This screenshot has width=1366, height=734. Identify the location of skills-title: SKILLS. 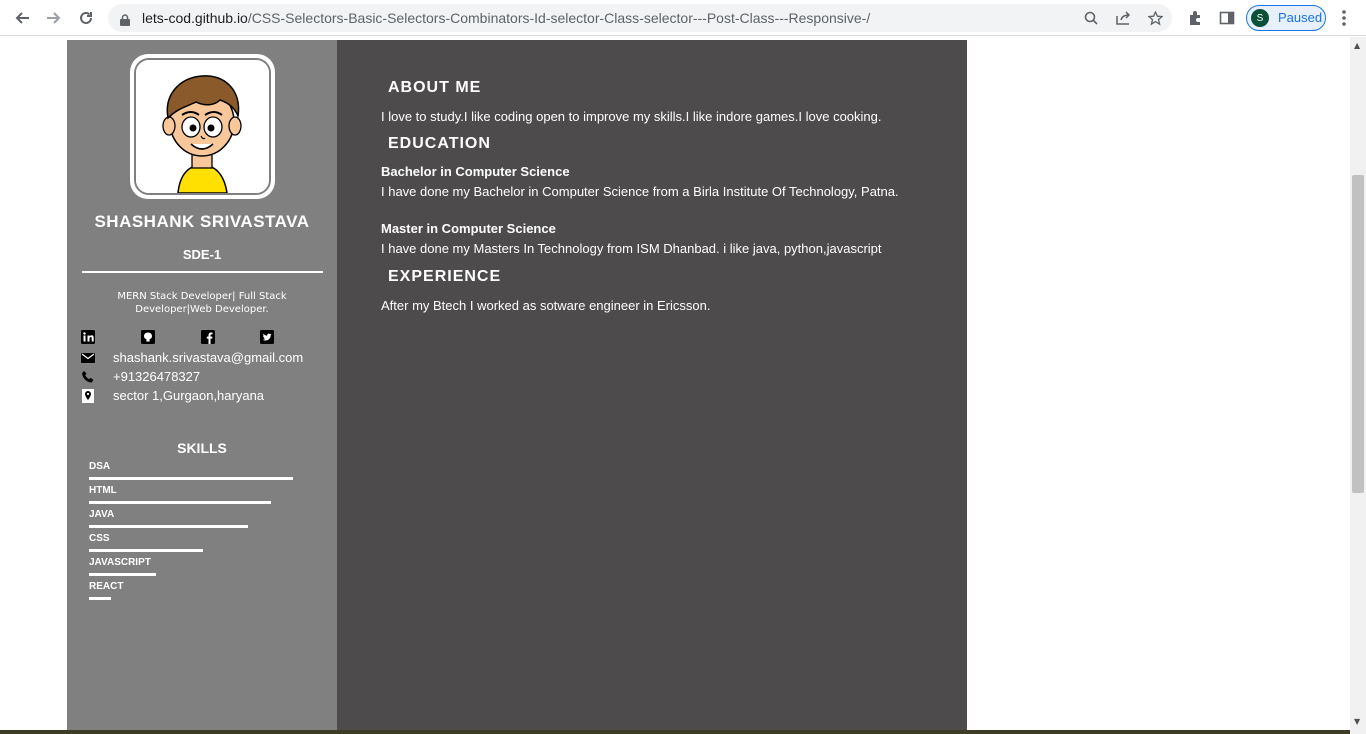
(202, 448).